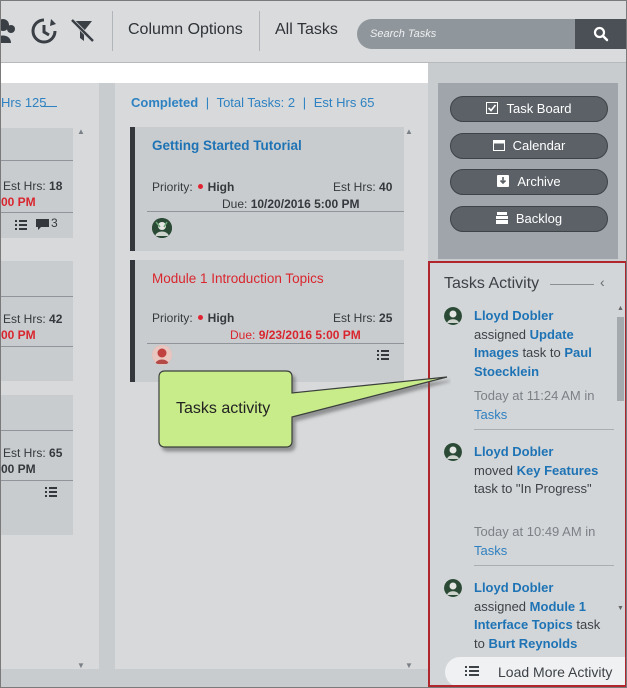 The height and width of the screenshot is (688, 627). Describe the element at coordinates (503, 179) in the screenshot. I see `archive-icon` at that location.